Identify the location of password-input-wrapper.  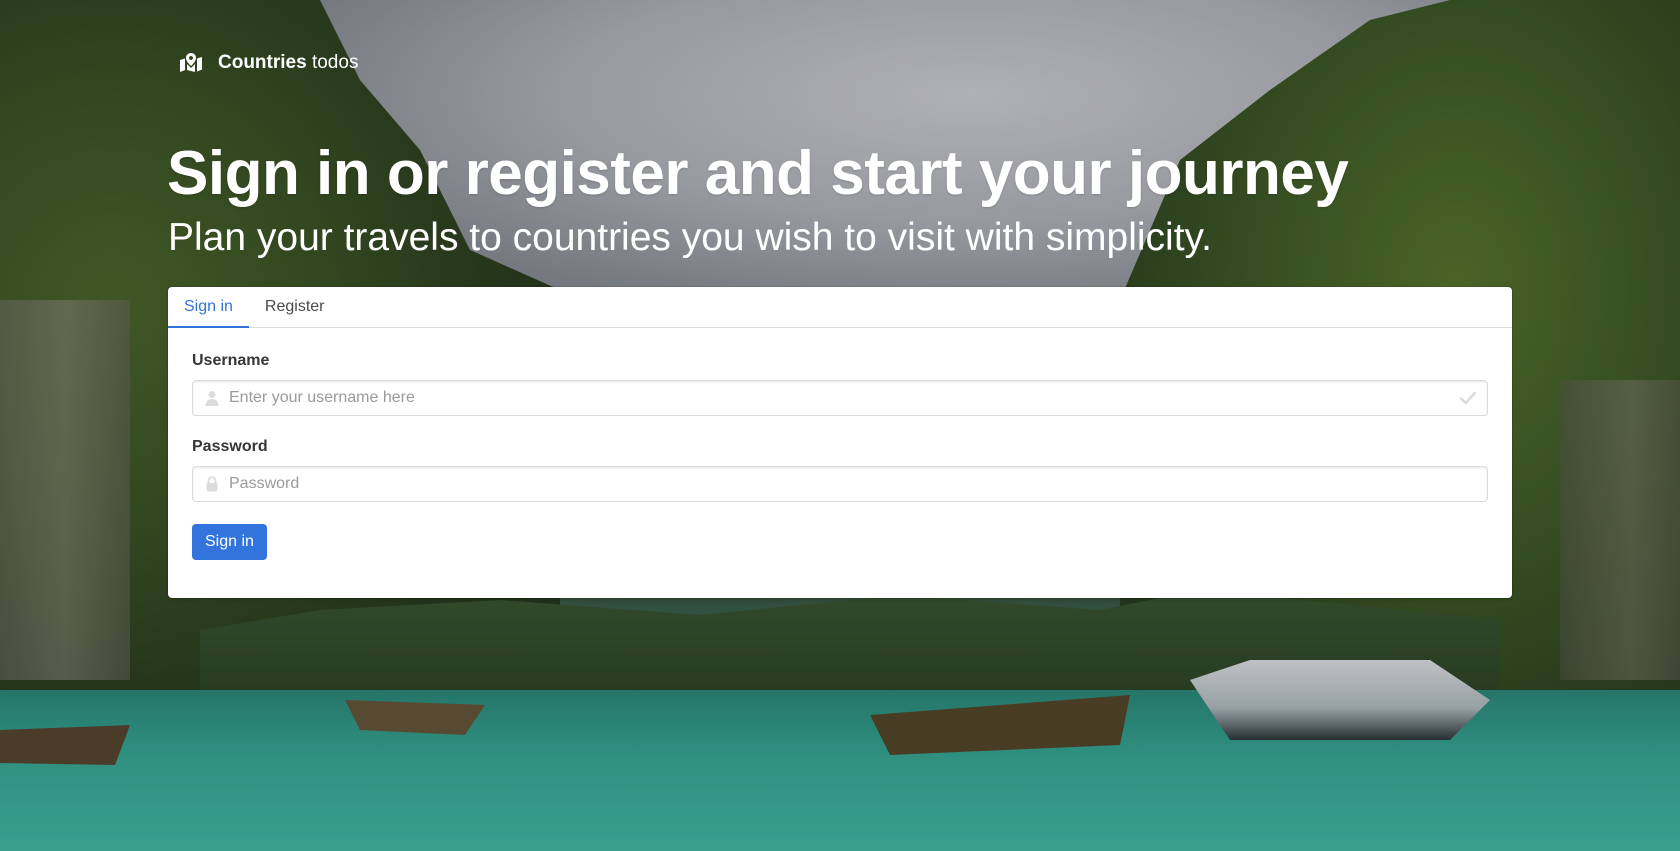
(840, 484).